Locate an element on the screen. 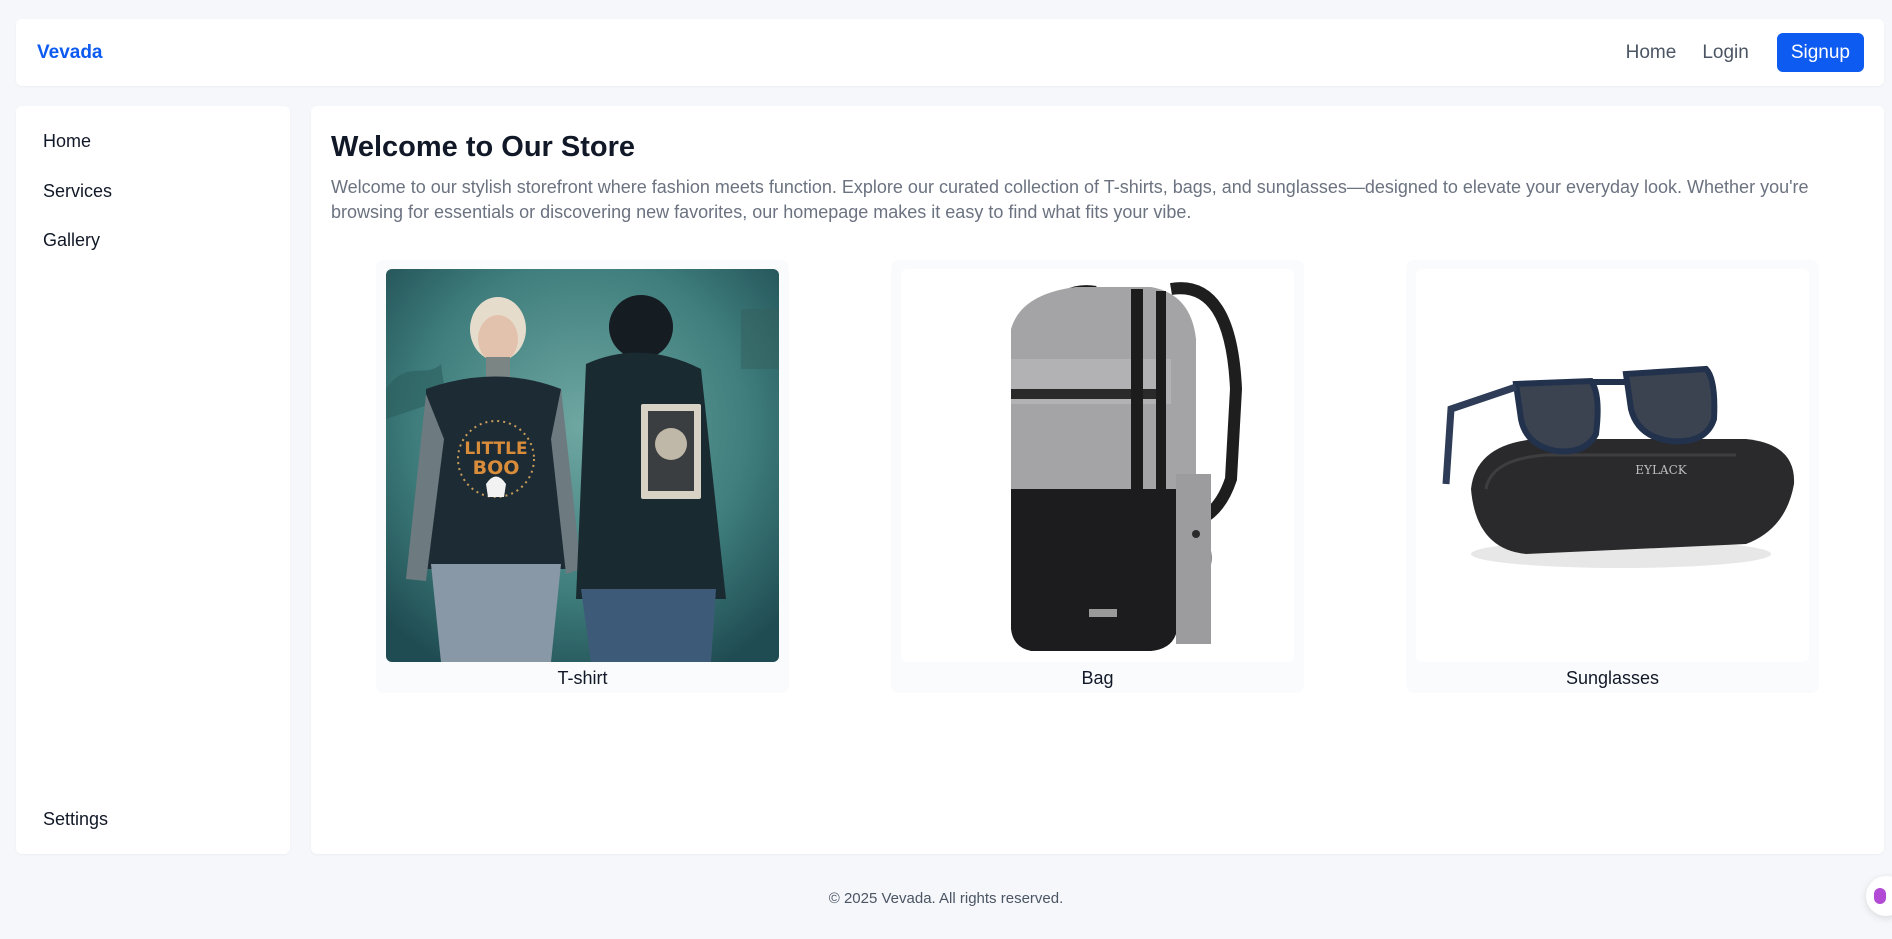  shirt-print-text-1: LITTLE is located at coordinates (495, 449).